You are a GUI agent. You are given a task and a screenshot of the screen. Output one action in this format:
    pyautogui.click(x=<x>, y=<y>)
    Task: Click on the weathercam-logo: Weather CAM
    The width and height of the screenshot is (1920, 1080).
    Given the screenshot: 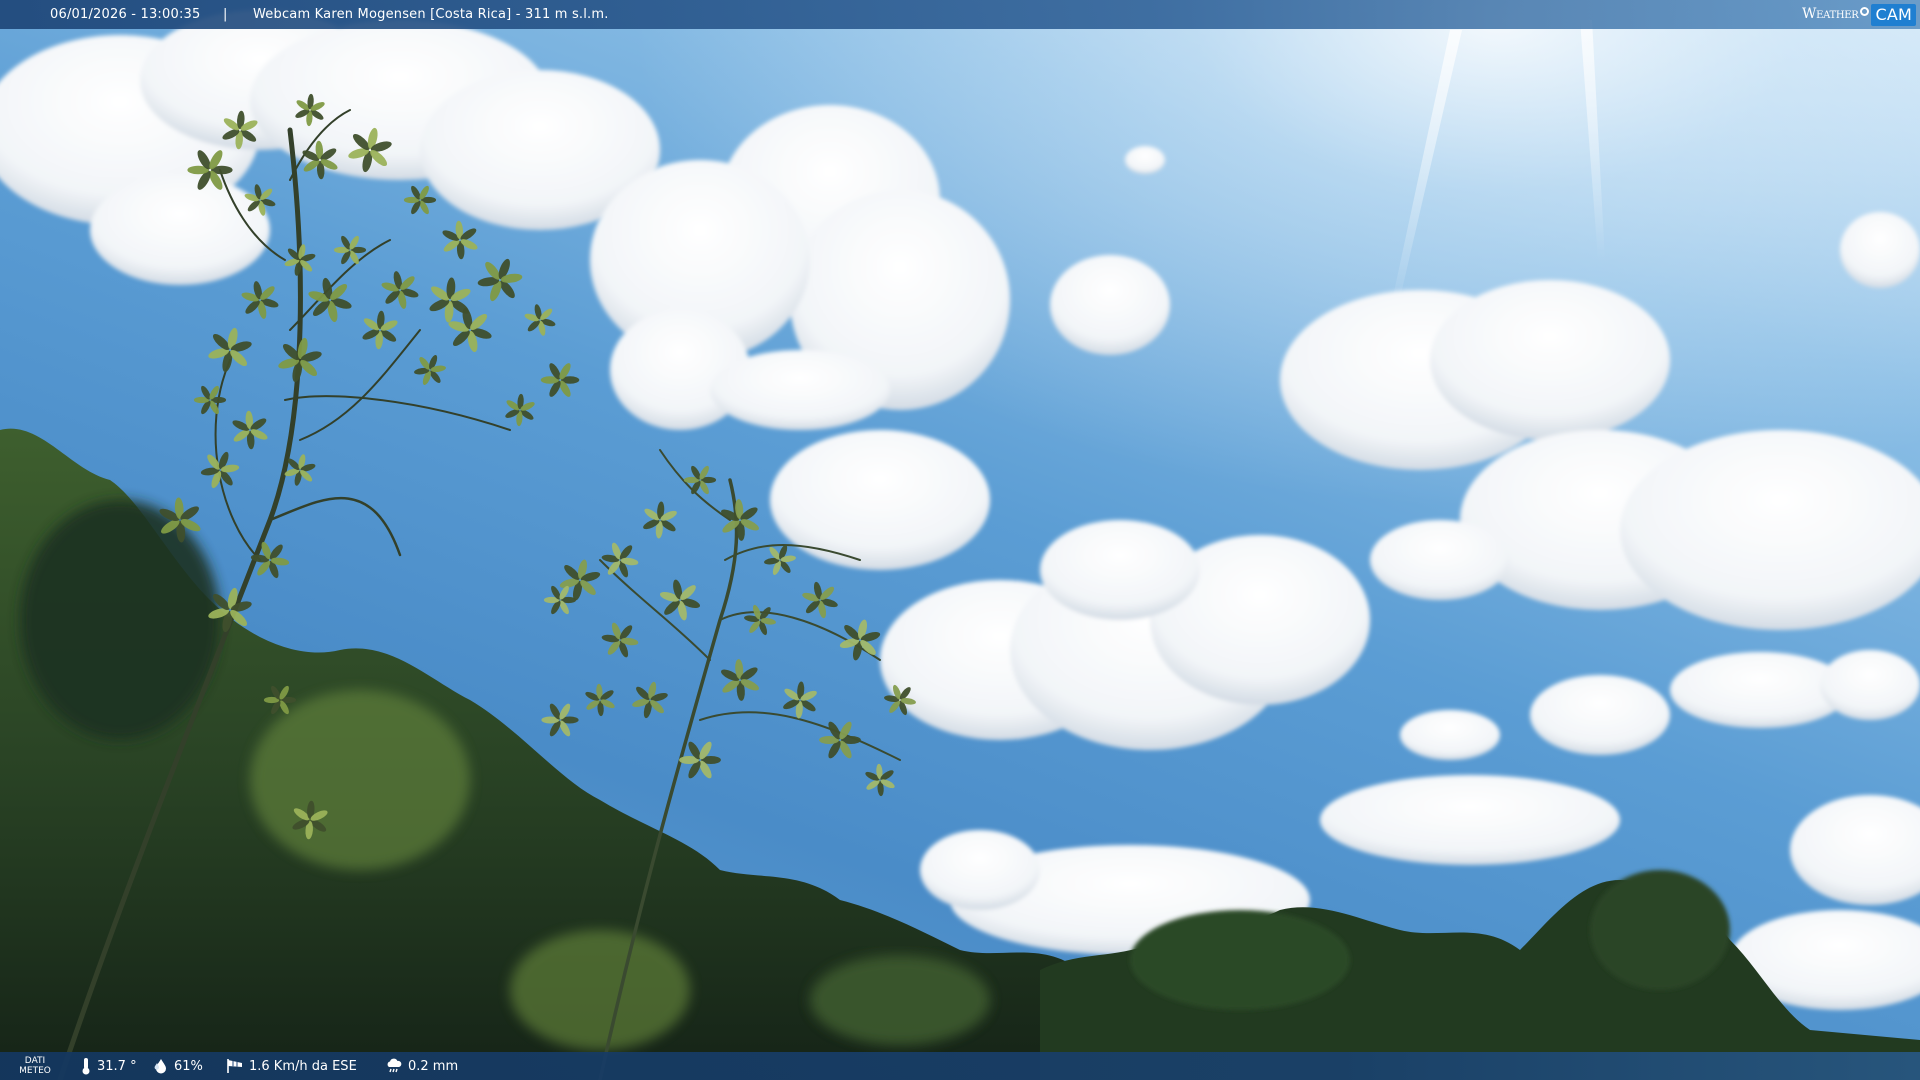 What is the action you would take?
    pyautogui.click(x=1861, y=14)
    